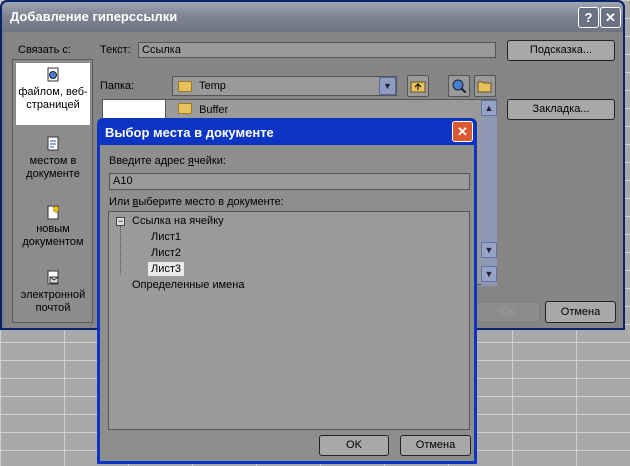 The image size is (630, 466). What do you see at coordinates (489, 108) in the screenshot?
I see `scroll-up-icon: ▲` at bounding box center [489, 108].